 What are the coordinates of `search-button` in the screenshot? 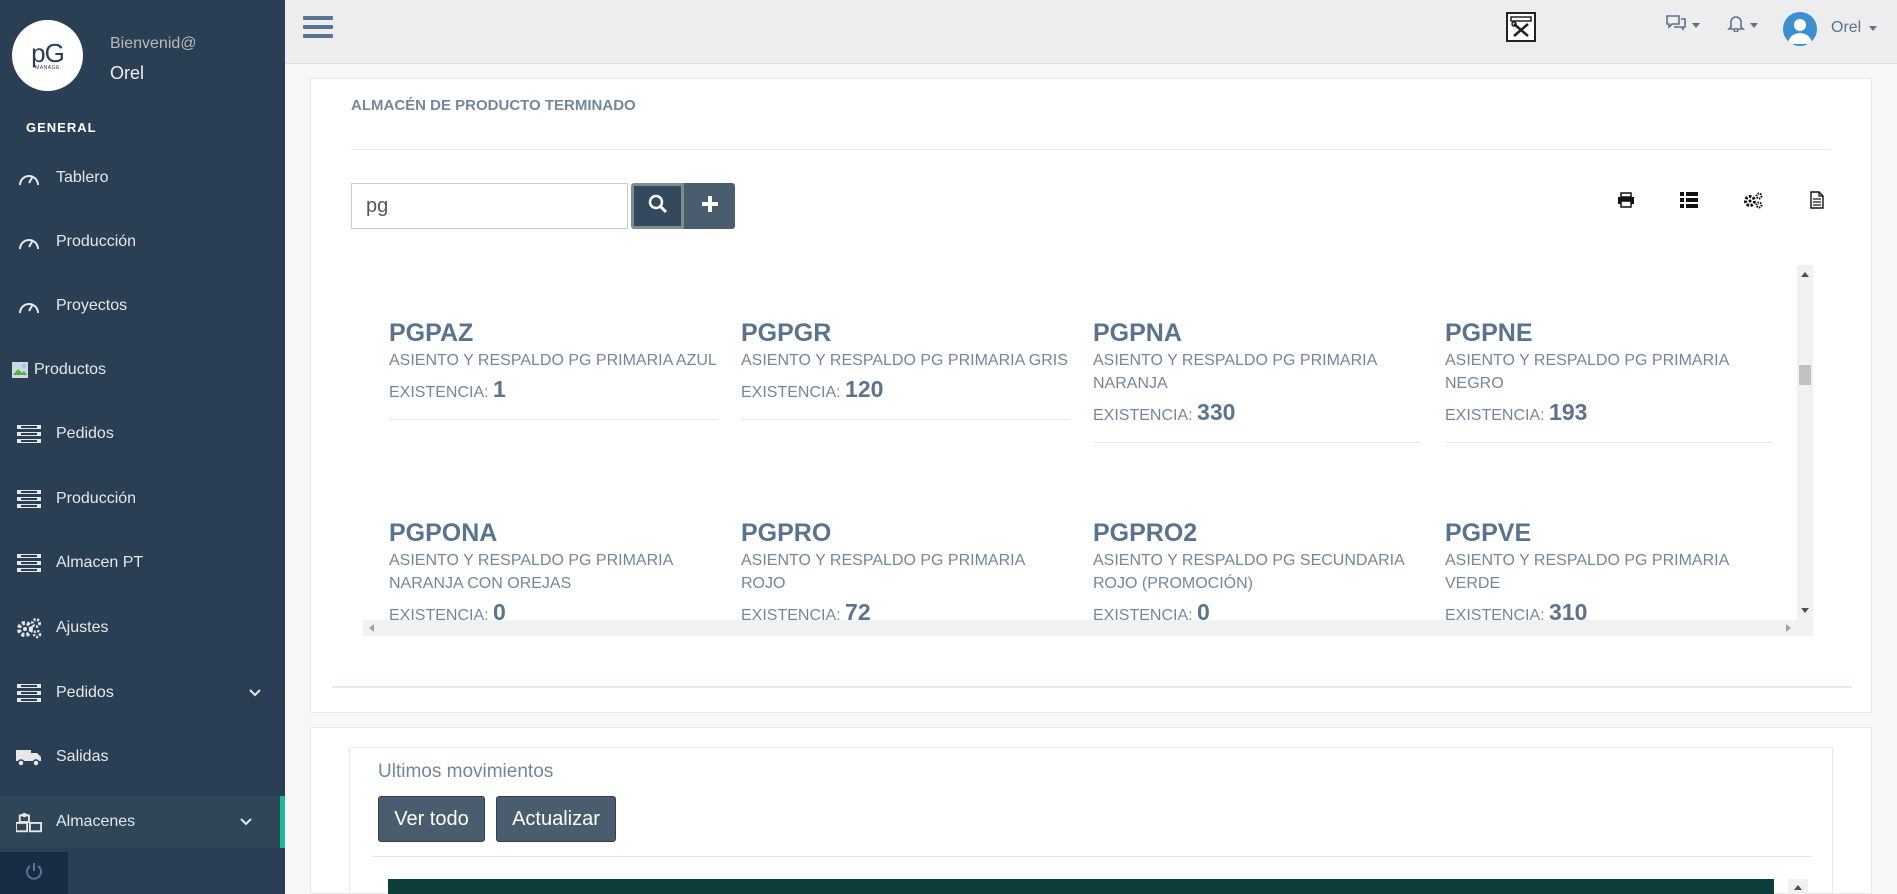 It's located at (657, 206).